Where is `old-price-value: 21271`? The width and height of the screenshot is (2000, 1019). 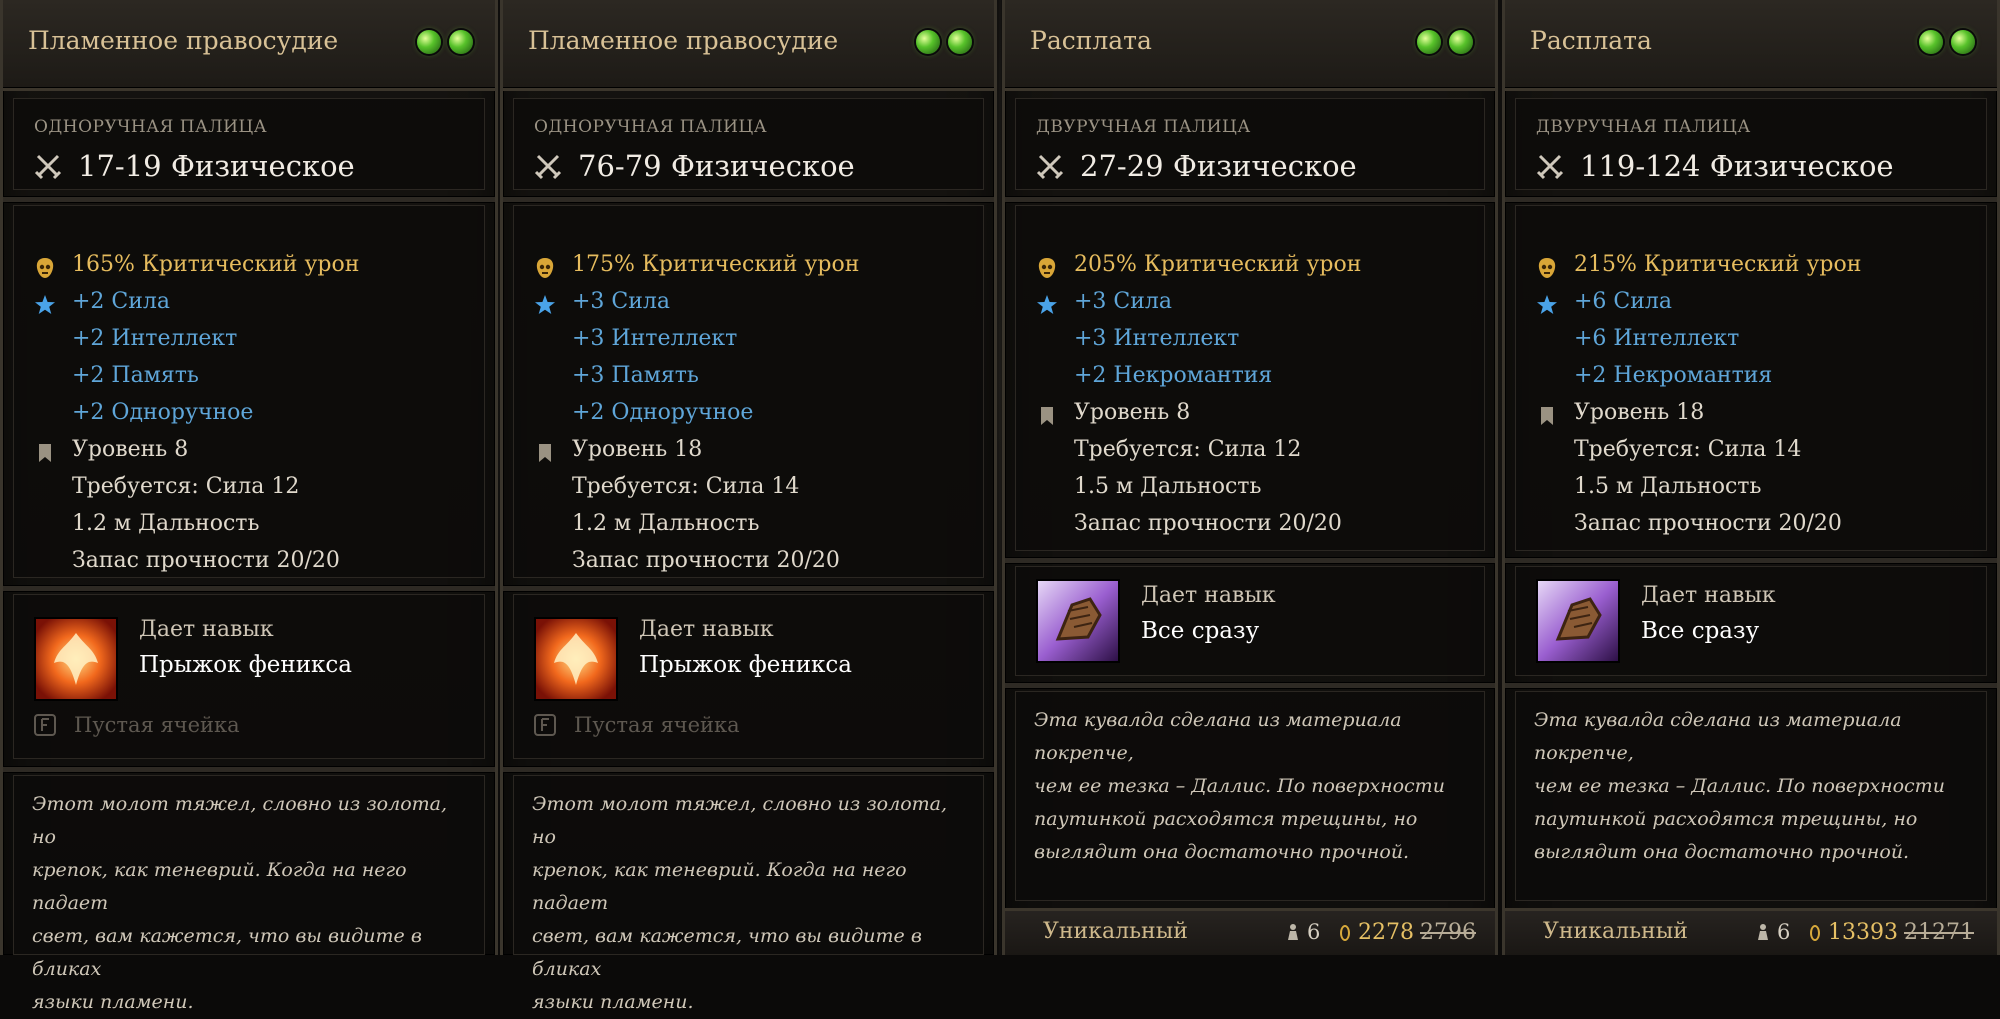 old-price-value: 21271 is located at coordinates (1939, 932).